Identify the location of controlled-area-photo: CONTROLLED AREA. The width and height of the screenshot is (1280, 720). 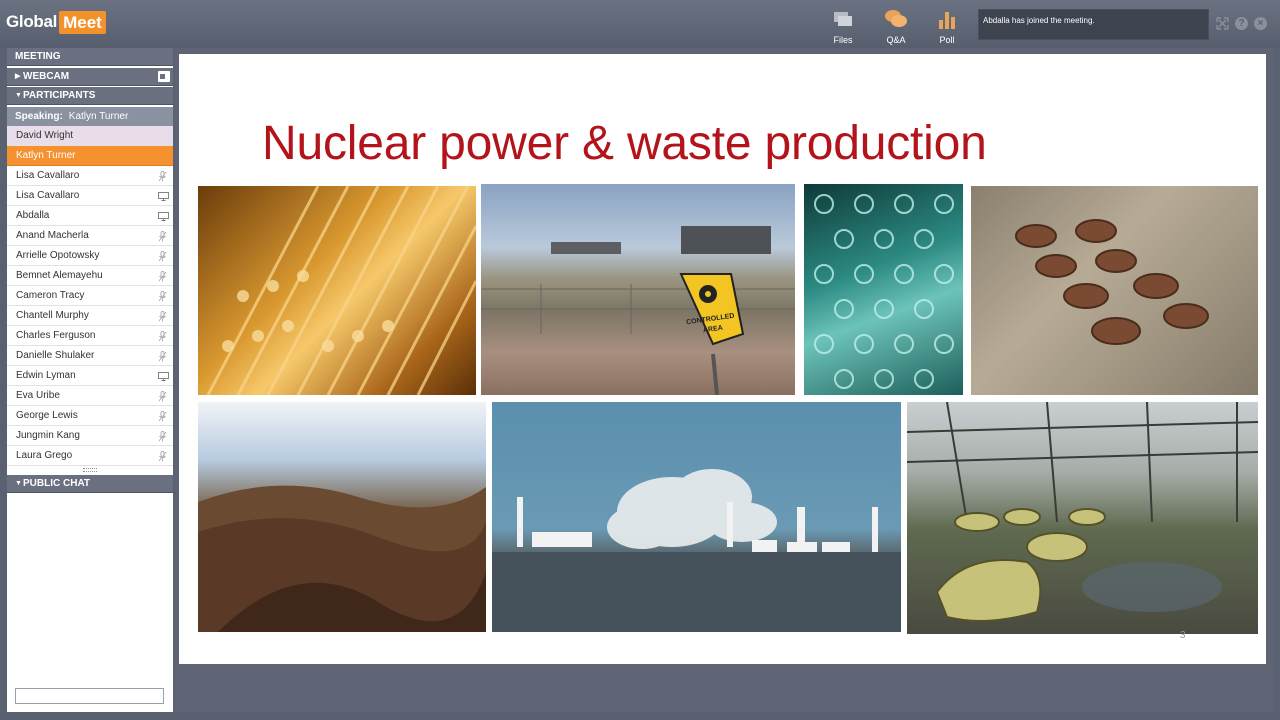
(638, 289).